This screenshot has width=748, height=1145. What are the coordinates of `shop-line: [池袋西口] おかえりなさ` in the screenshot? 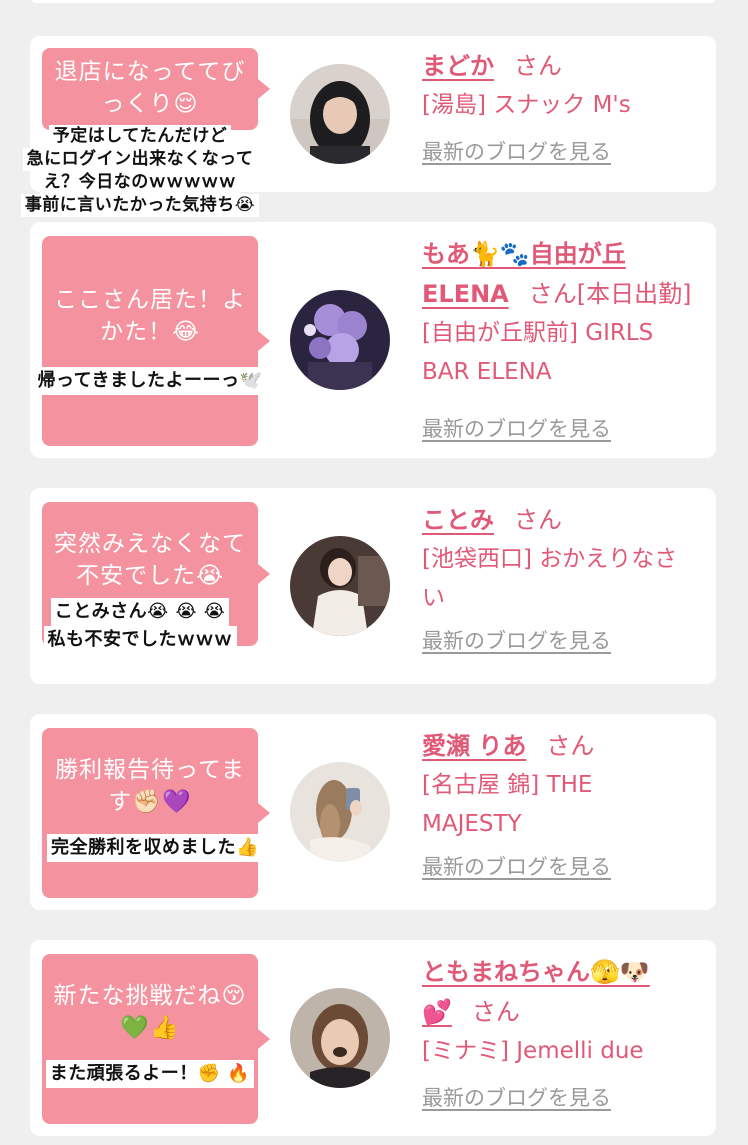 It's located at (550, 559).